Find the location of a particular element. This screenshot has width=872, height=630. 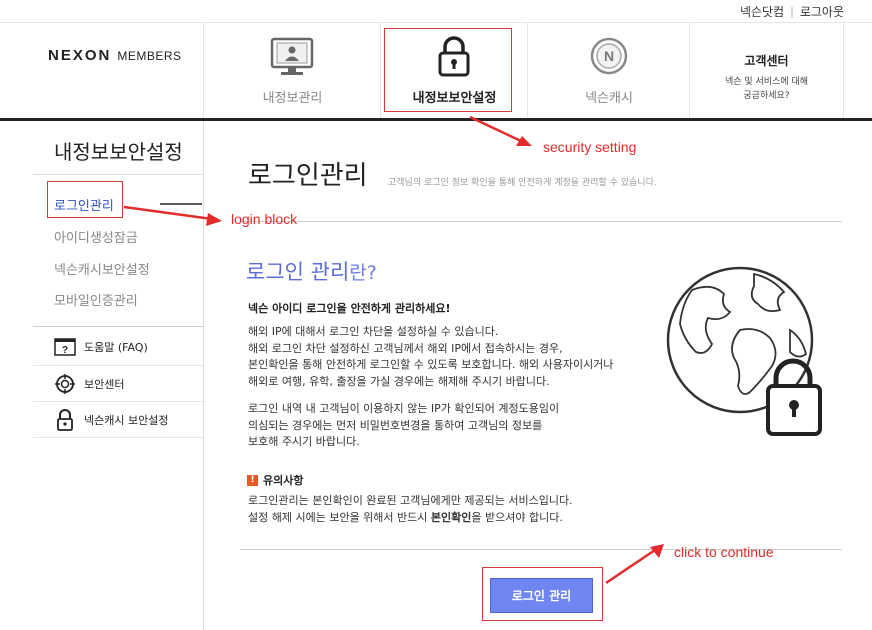

nexon-cash-coin-icon: N is located at coordinates (609, 56).